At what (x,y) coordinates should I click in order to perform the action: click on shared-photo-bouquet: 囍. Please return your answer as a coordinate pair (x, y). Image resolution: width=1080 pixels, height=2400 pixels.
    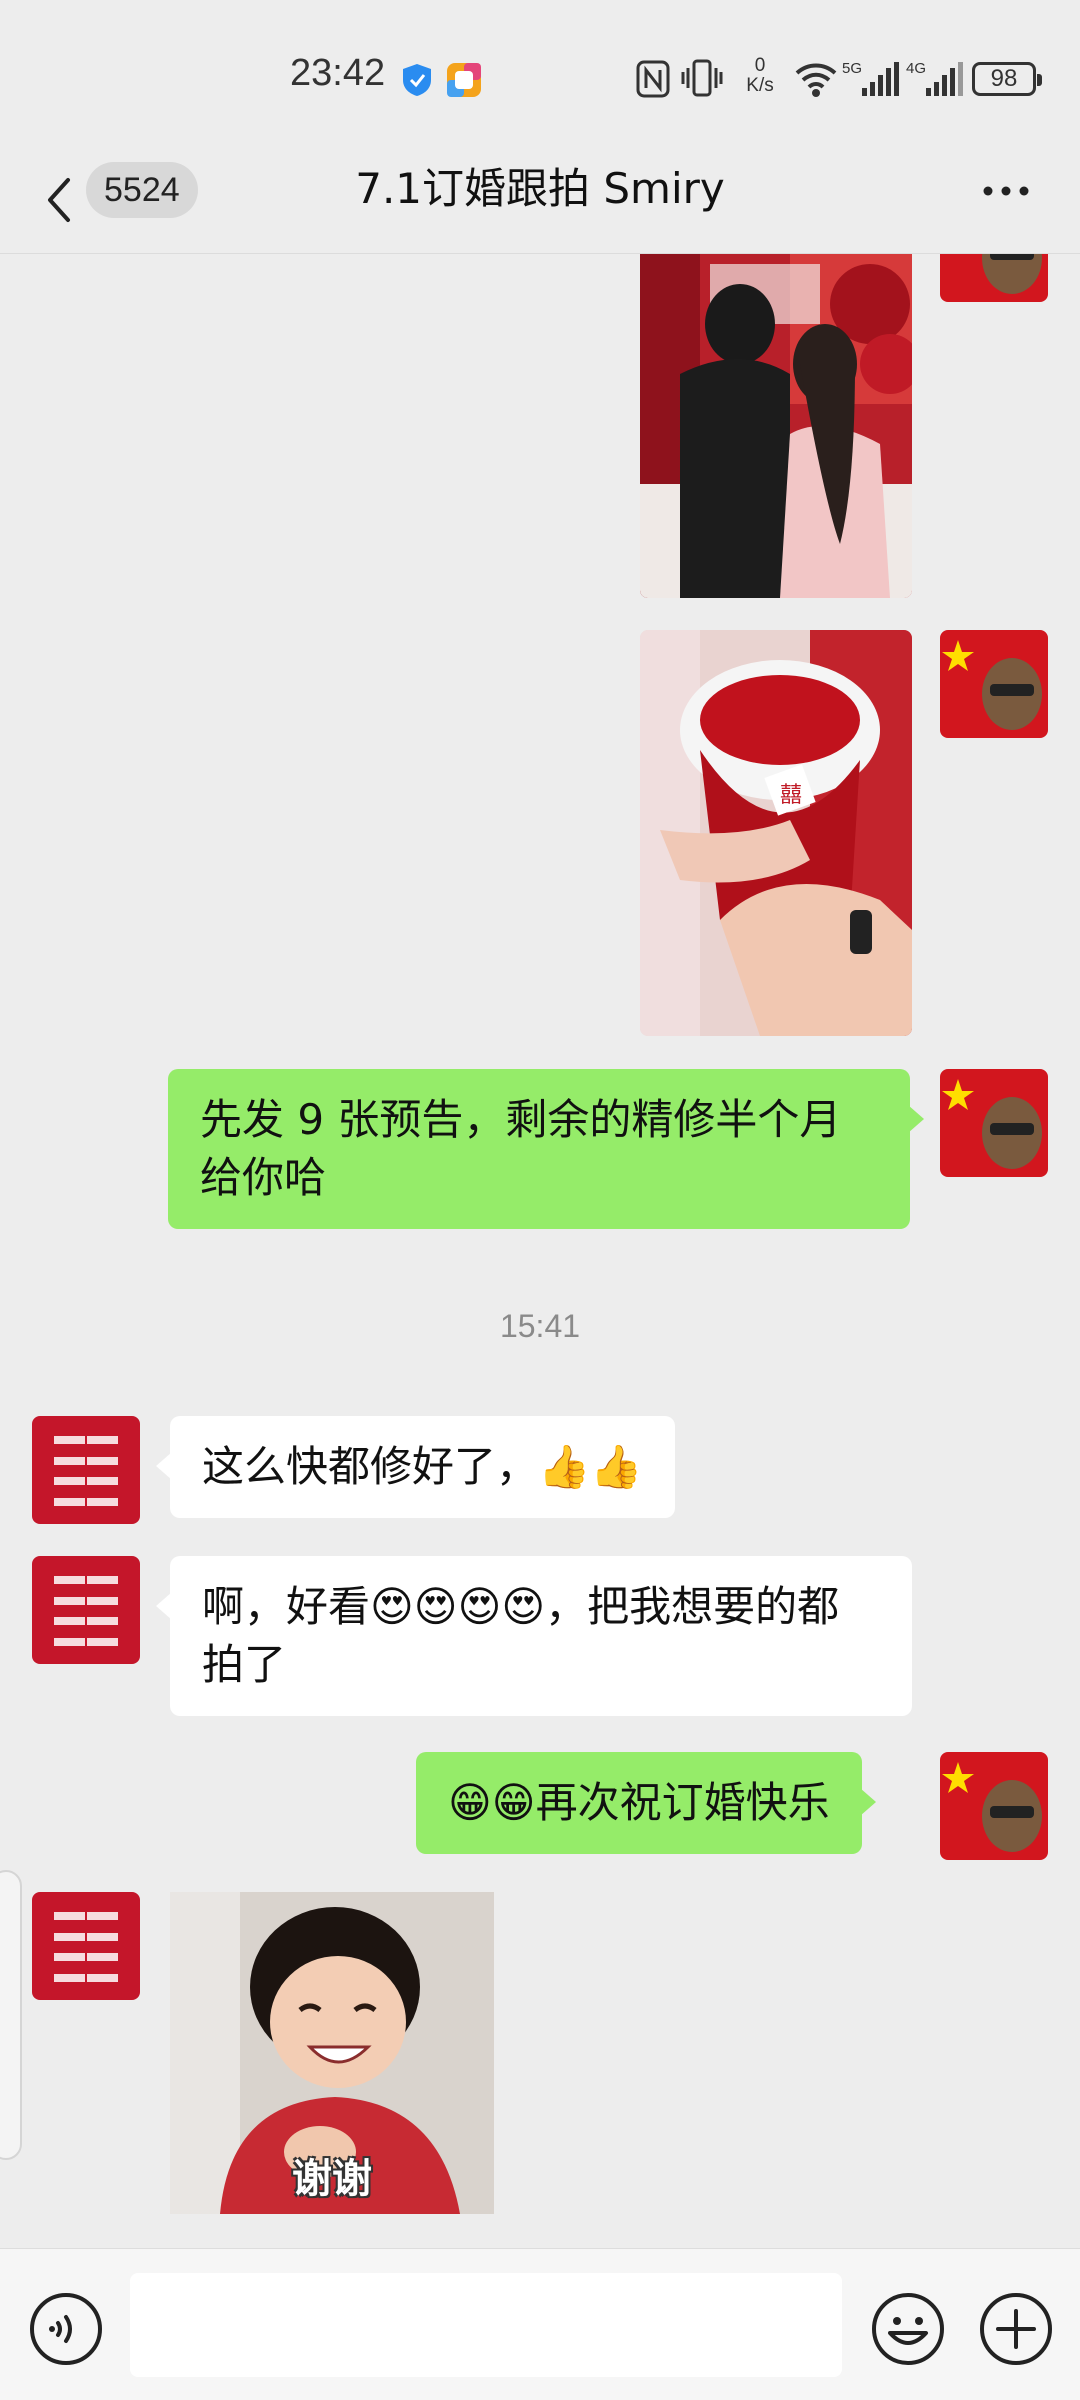
    Looking at the image, I should click on (776, 833).